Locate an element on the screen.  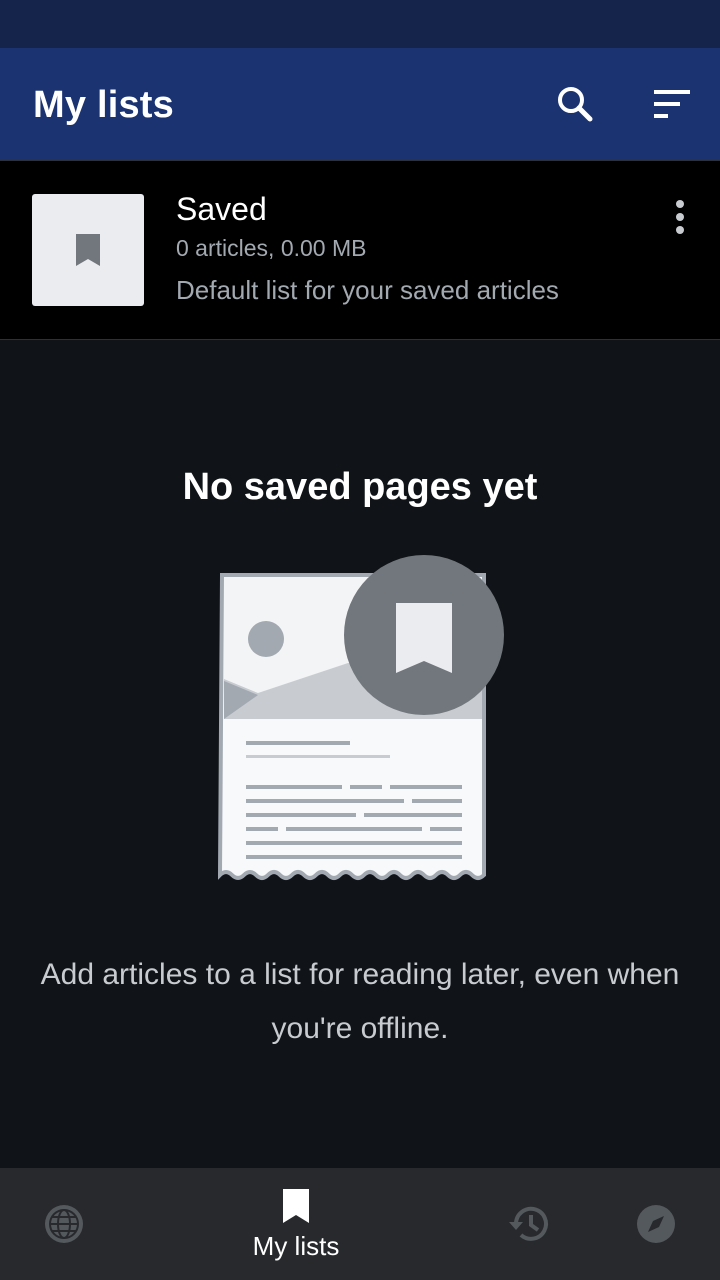
sort-icon is located at coordinates (672, 104).